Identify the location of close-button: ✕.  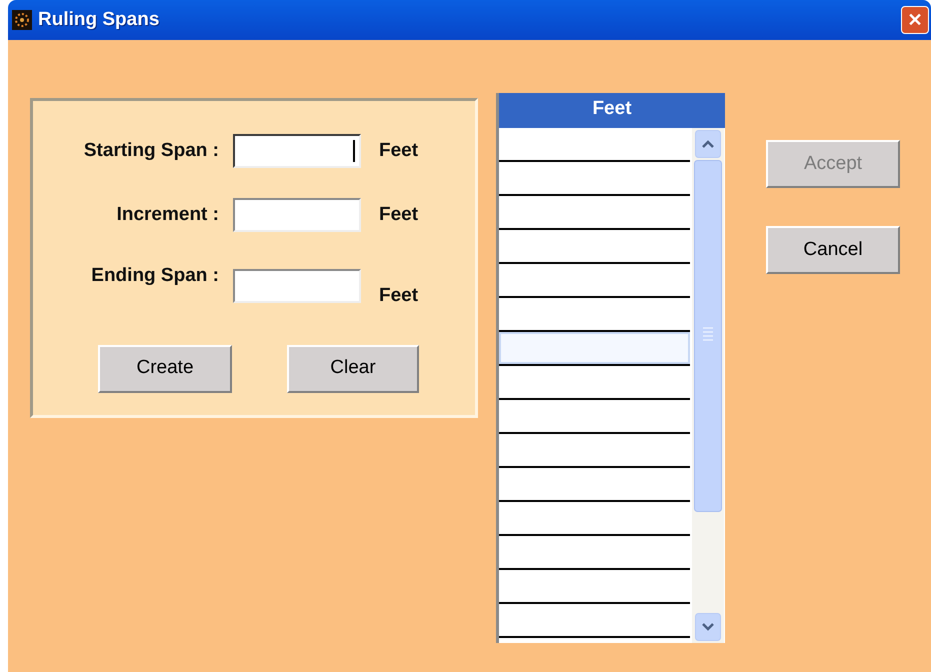
(915, 20).